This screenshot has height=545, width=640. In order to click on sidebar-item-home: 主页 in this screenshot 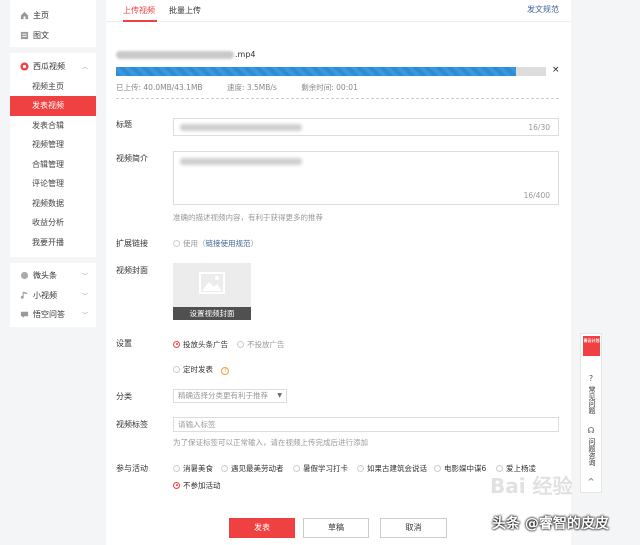, I will do `click(53, 16)`.